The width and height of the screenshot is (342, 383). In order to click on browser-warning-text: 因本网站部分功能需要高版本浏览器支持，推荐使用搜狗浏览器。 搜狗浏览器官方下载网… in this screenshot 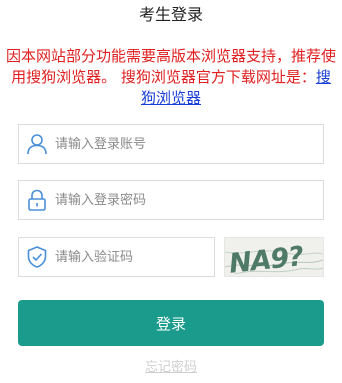, I will do `click(171, 66)`.